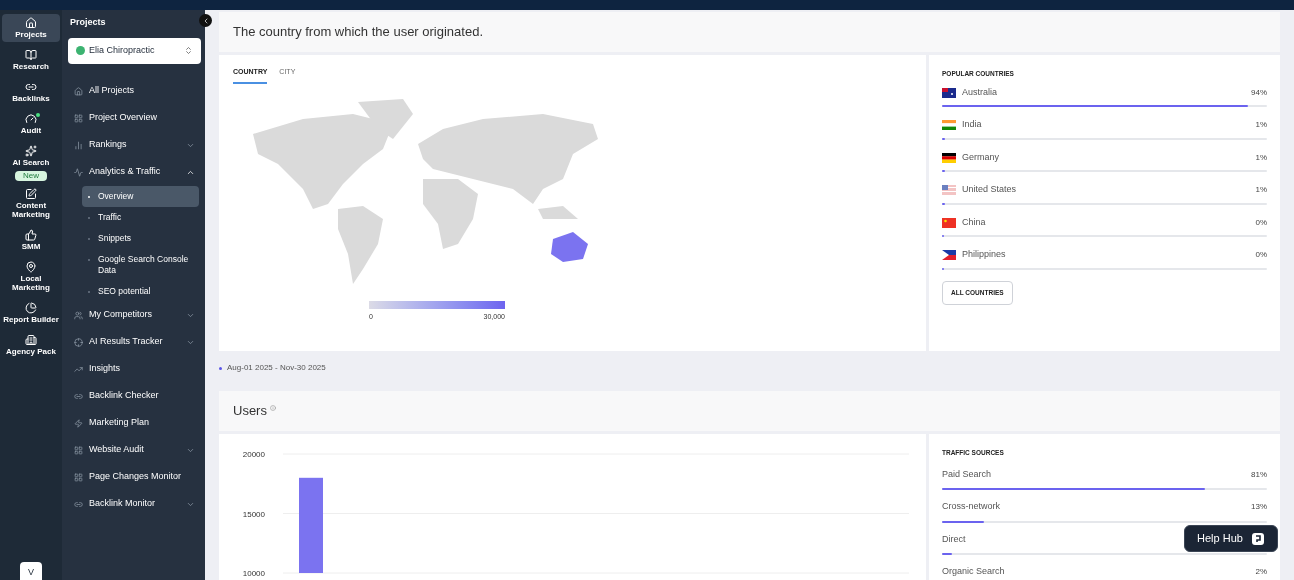 The width and height of the screenshot is (1294, 580). I want to click on sidebar-item: AI Results Tracker, so click(133, 342).